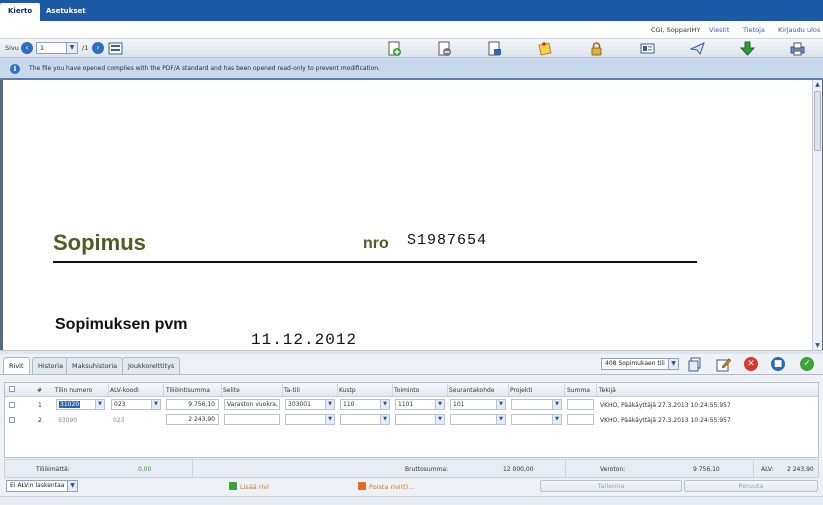 The image size is (823, 505). Describe the element at coordinates (192, 419) in the screenshot. I see `amount-field: 2 243,90` at that location.